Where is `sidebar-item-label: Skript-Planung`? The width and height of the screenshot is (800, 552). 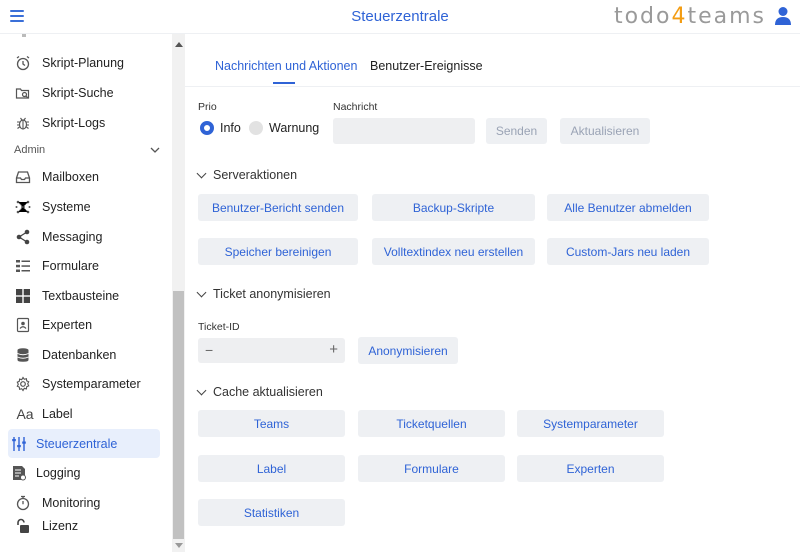
sidebar-item-label: Skript-Planung is located at coordinates (83, 62).